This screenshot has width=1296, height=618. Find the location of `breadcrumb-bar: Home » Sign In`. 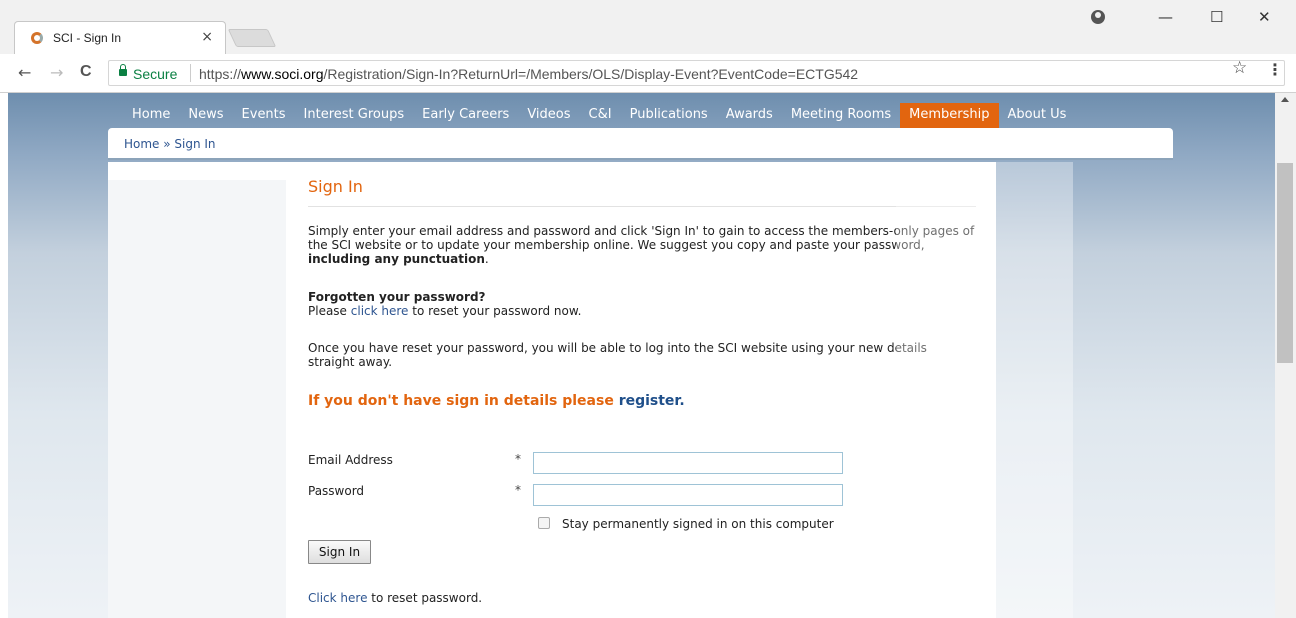

breadcrumb-bar: Home » Sign In is located at coordinates (640, 144).